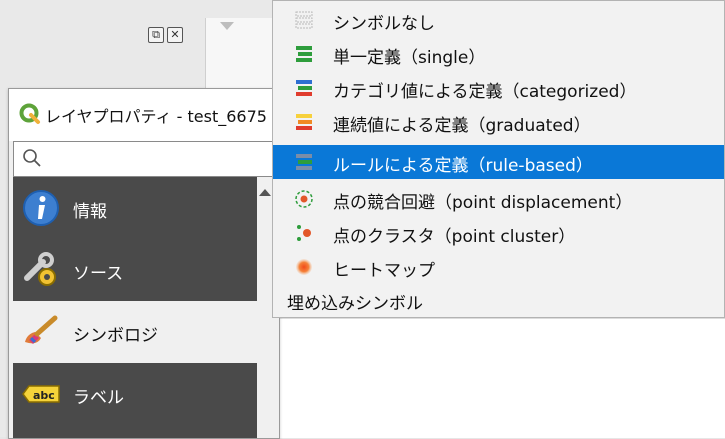  Describe the element at coordinates (156, 116) in the screenshot. I see `window-title: レイヤプロパティ - test_6675` at that location.